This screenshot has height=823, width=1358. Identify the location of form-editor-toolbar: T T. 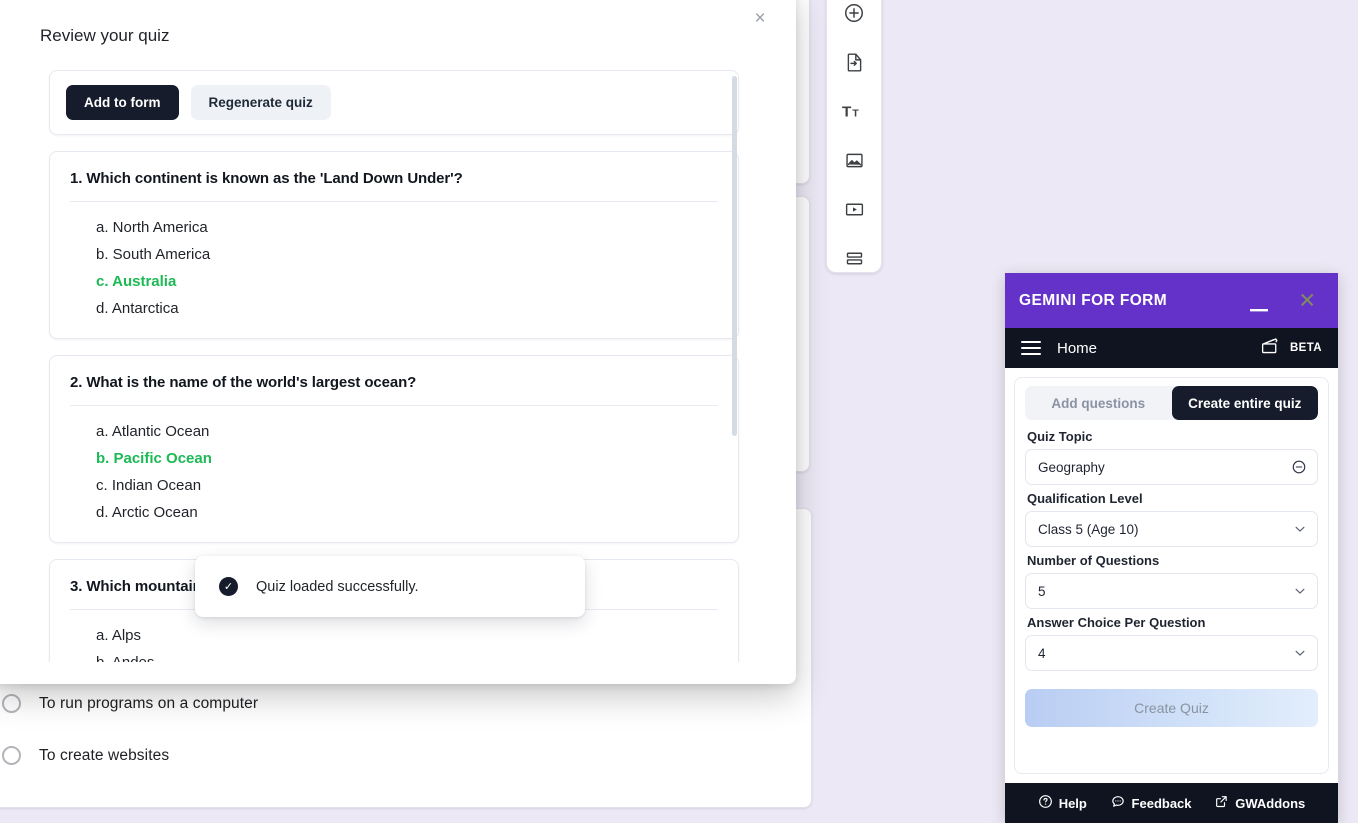
(854, 136).